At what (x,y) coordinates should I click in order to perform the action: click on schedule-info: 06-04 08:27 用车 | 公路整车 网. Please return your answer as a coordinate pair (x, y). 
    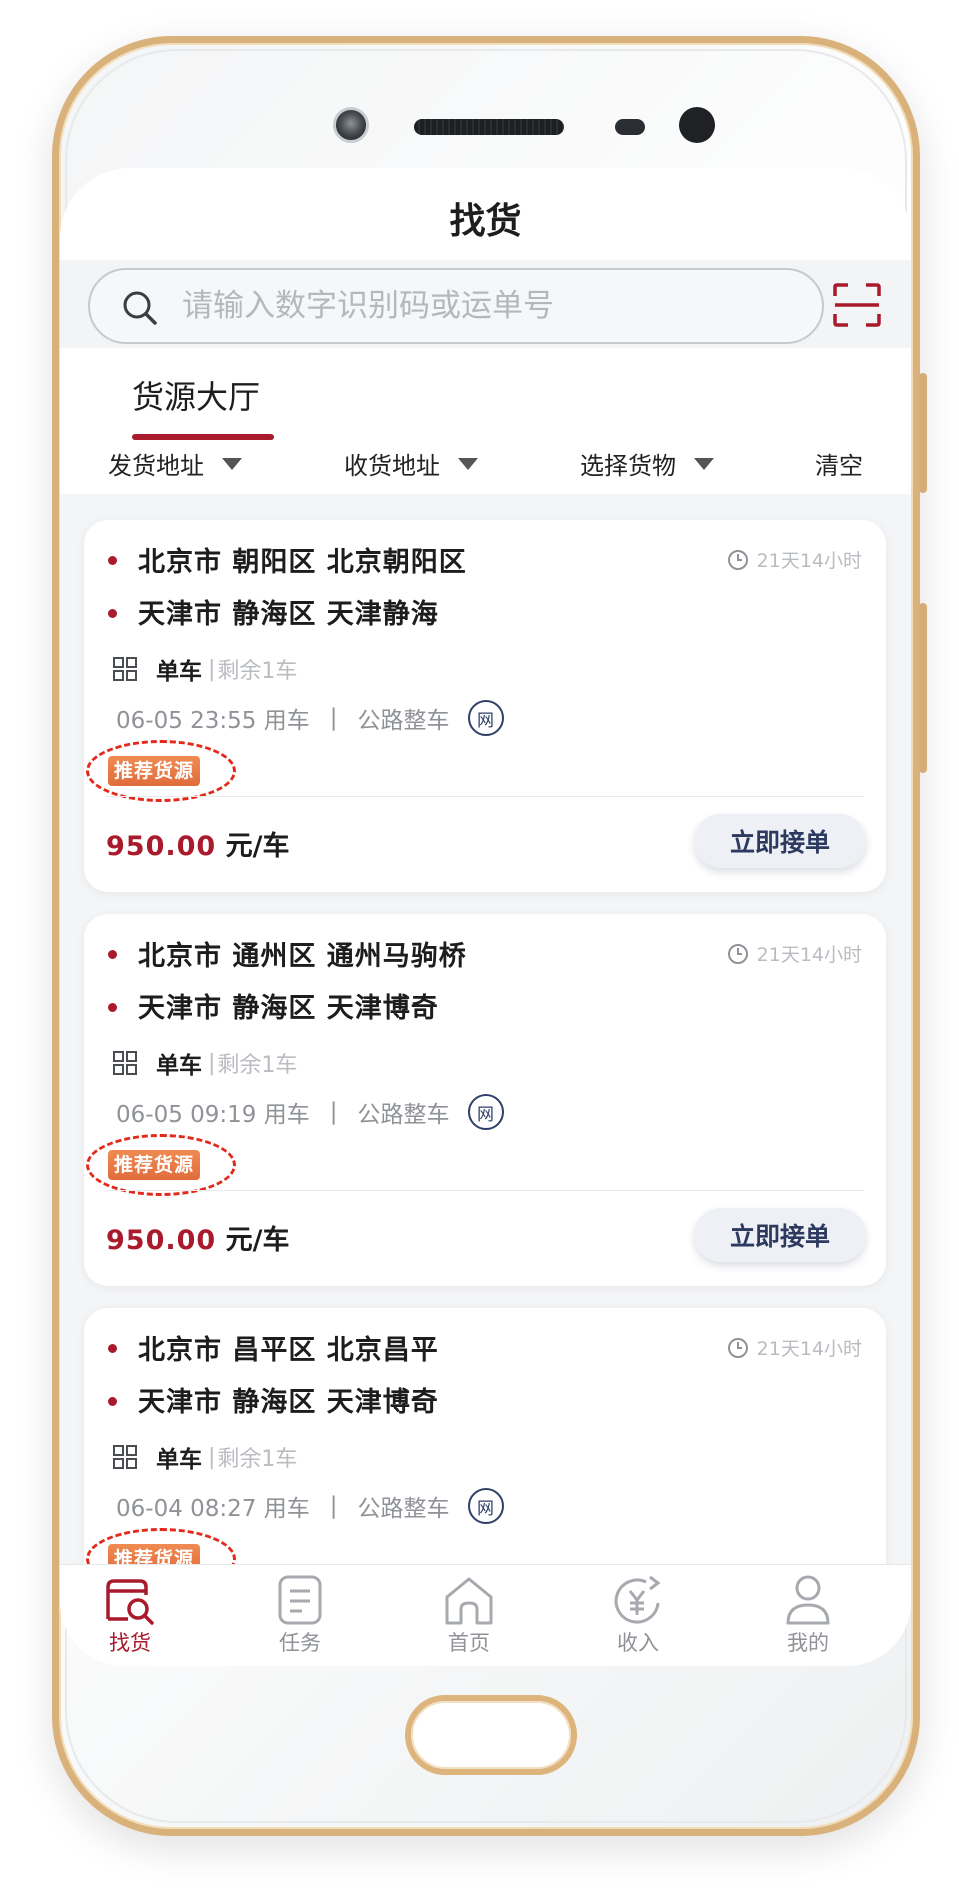
    Looking at the image, I should click on (310, 1506).